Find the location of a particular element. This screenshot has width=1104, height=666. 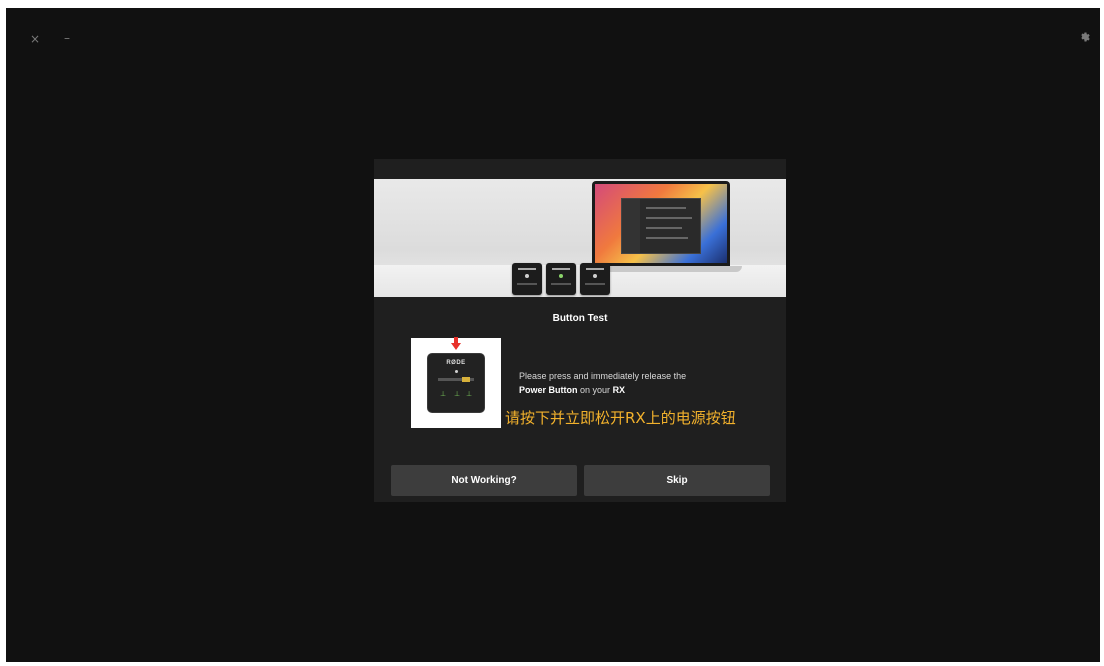

skip-button: Skip is located at coordinates (677, 480).